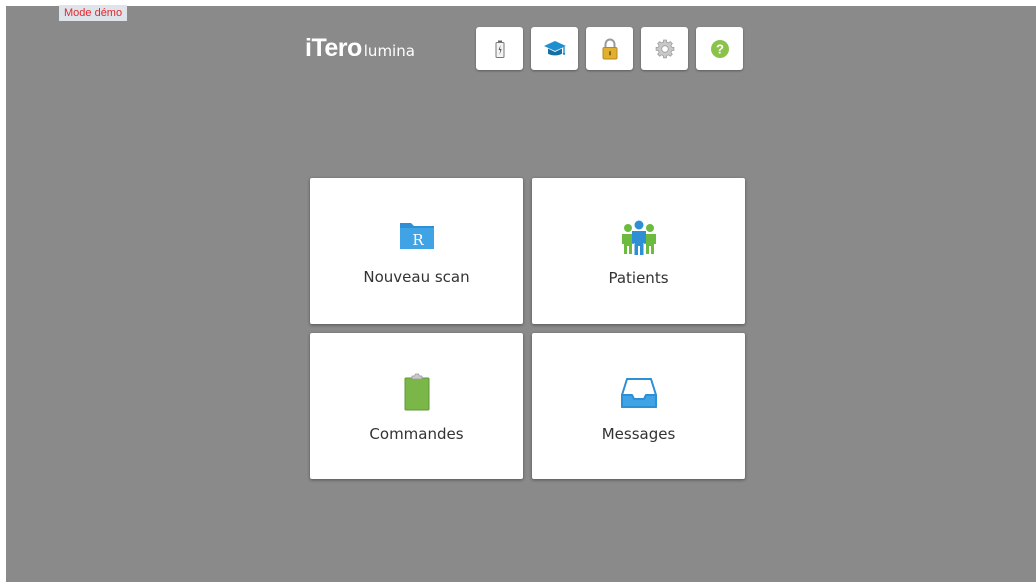 This screenshot has width=1036, height=582. I want to click on messages-tile: Messages, so click(638, 406).